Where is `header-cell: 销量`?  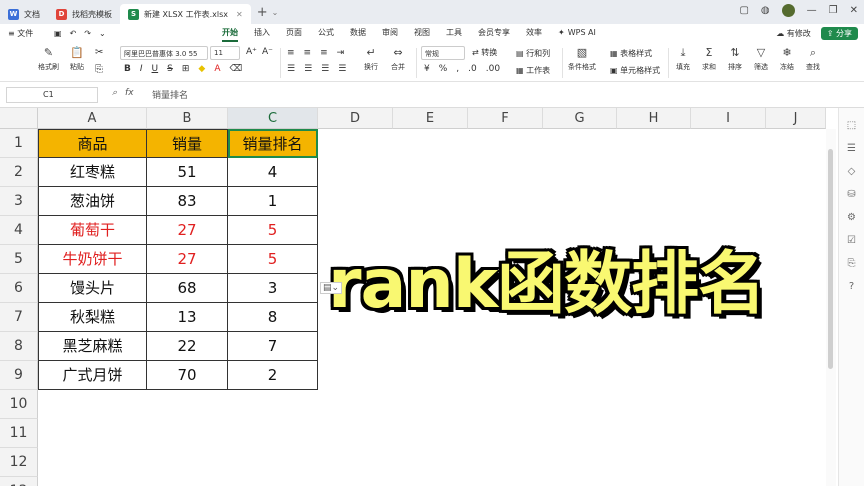 header-cell: 销量 is located at coordinates (187, 143).